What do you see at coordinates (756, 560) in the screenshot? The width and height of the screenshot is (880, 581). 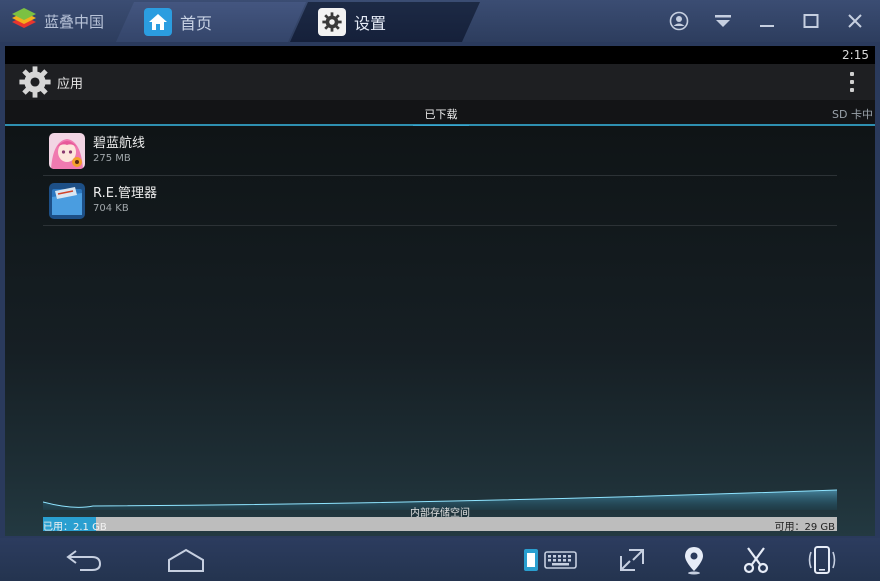 I see `screenshot-scissors-icon` at bounding box center [756, 560].